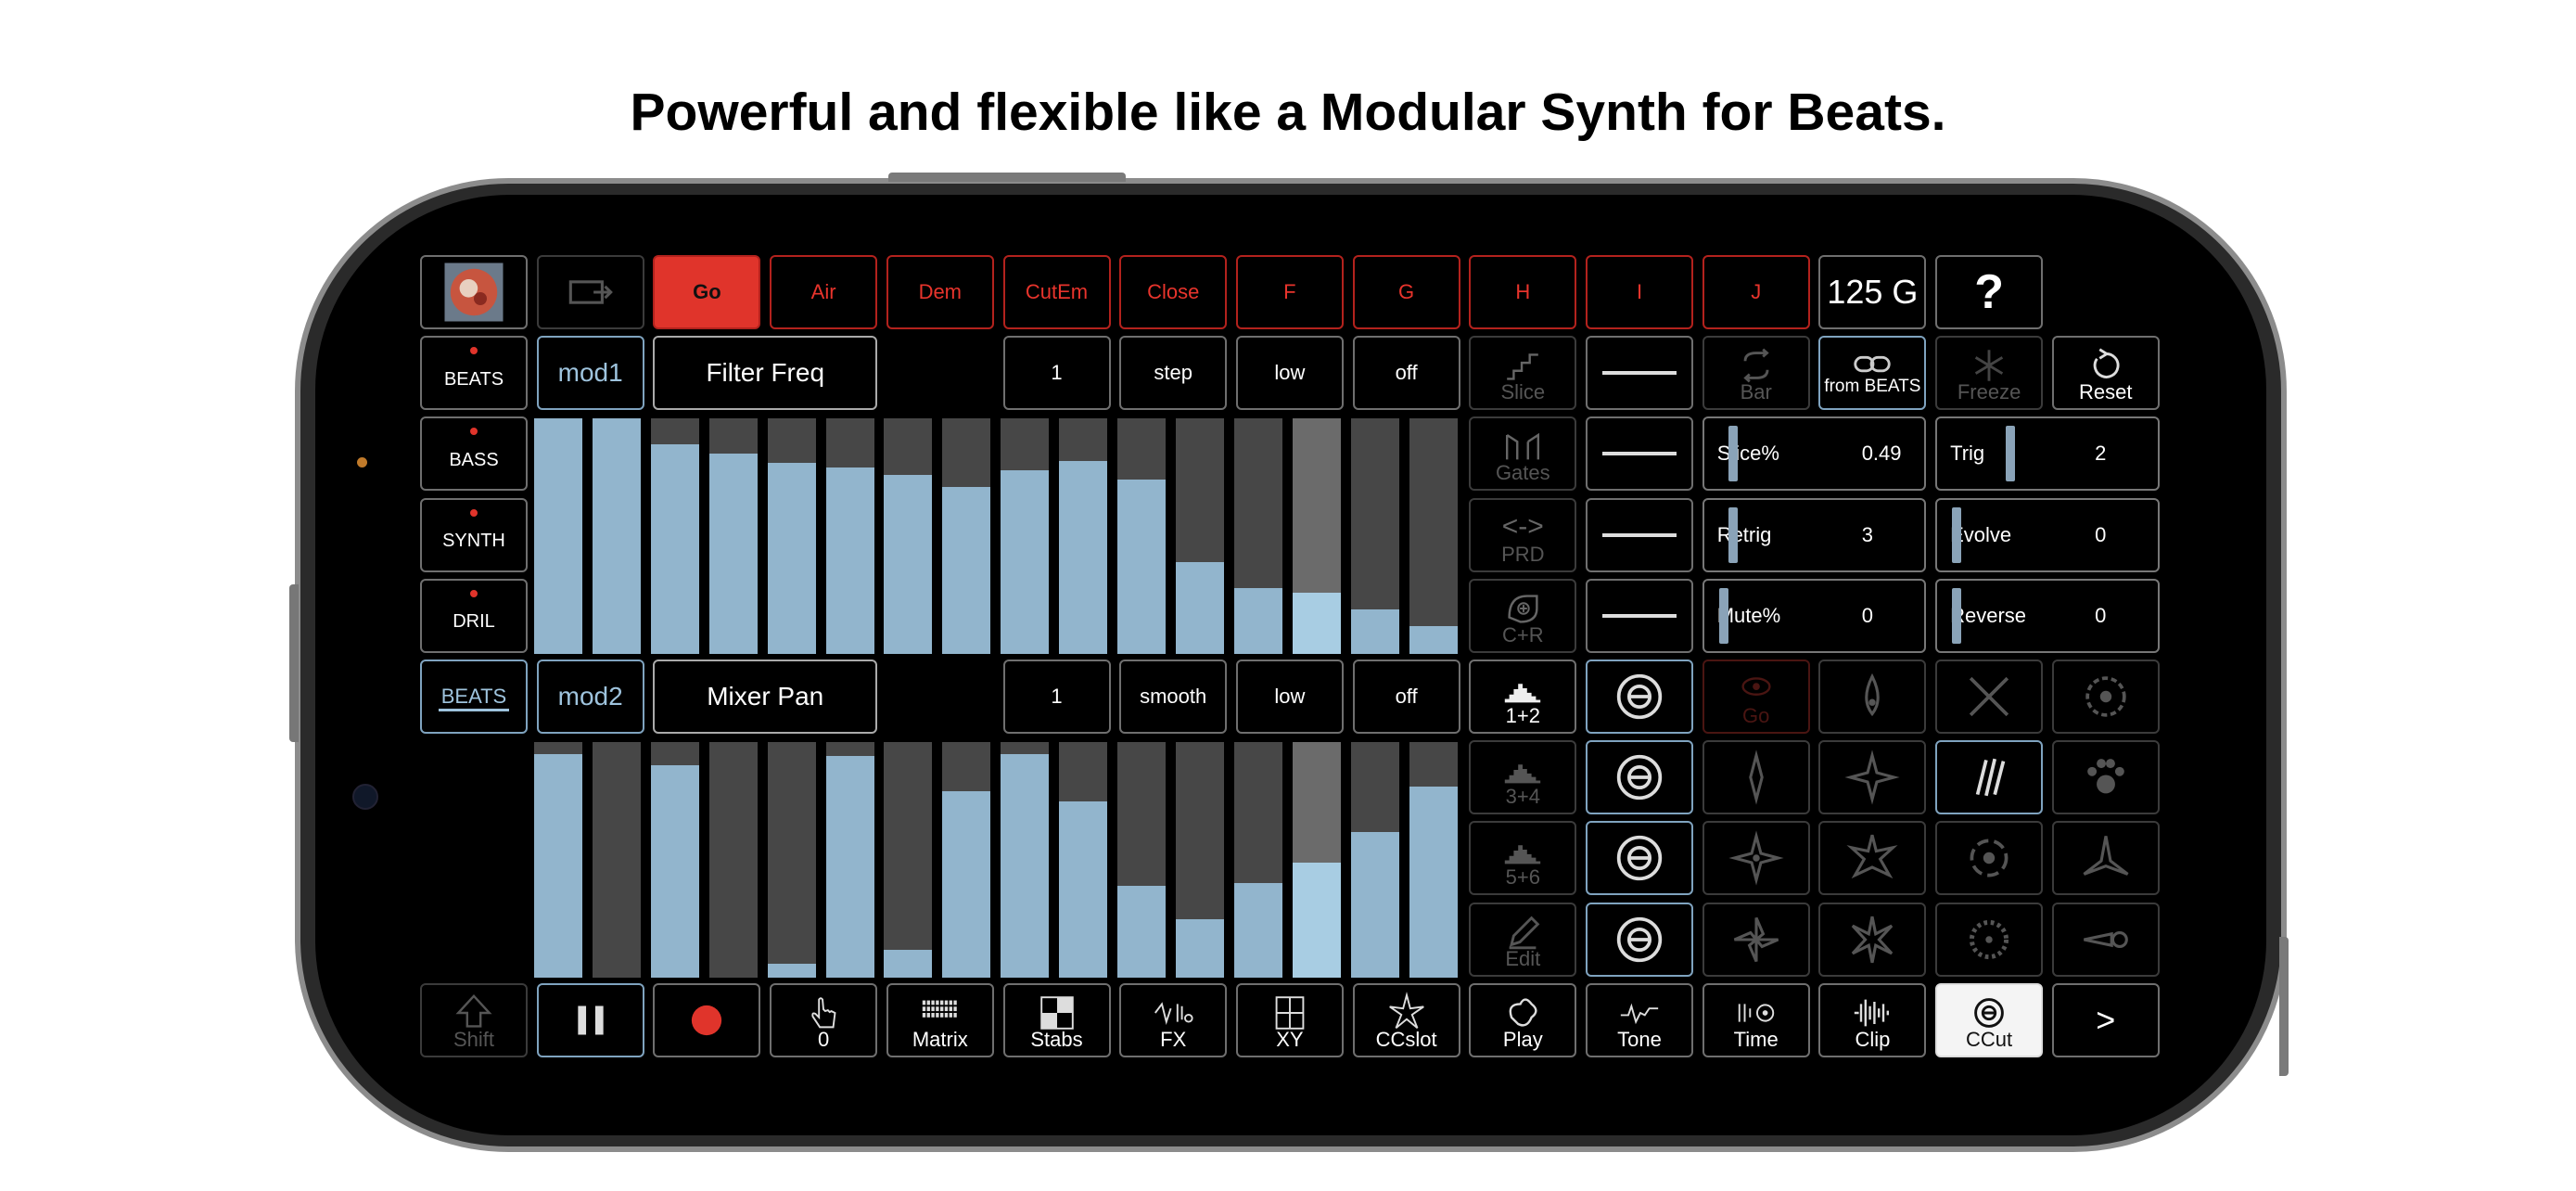 The height and width of the screenshot is (1191, 2576). What do you see at coordinates (474, 454) in the screenshot?
I see `track-button-bass: BASS` at bounding box center [474, 454].